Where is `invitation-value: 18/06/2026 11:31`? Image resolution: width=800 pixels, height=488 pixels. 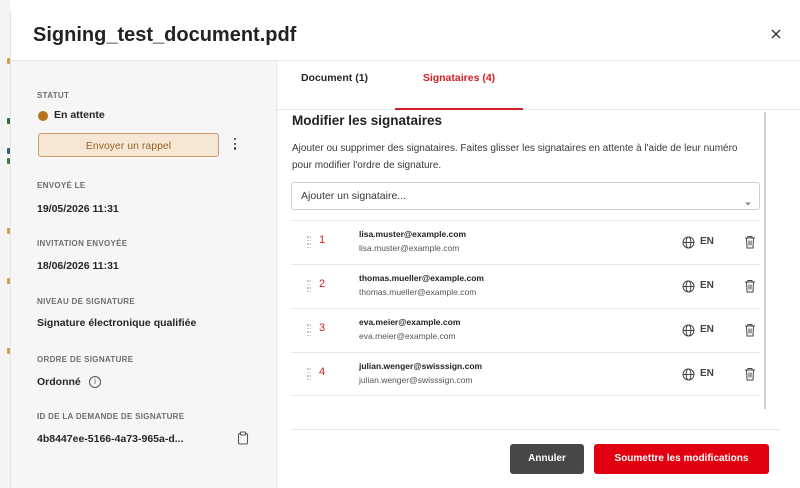 invitation-value: 18/06/2026 11:31 is located at coordinates (78, 266).